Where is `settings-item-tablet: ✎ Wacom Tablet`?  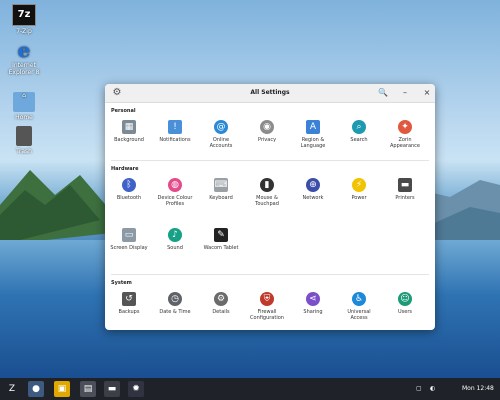
settings-item-tablet: ✎ Wacom Tablet is located at coordinates (221, 239).